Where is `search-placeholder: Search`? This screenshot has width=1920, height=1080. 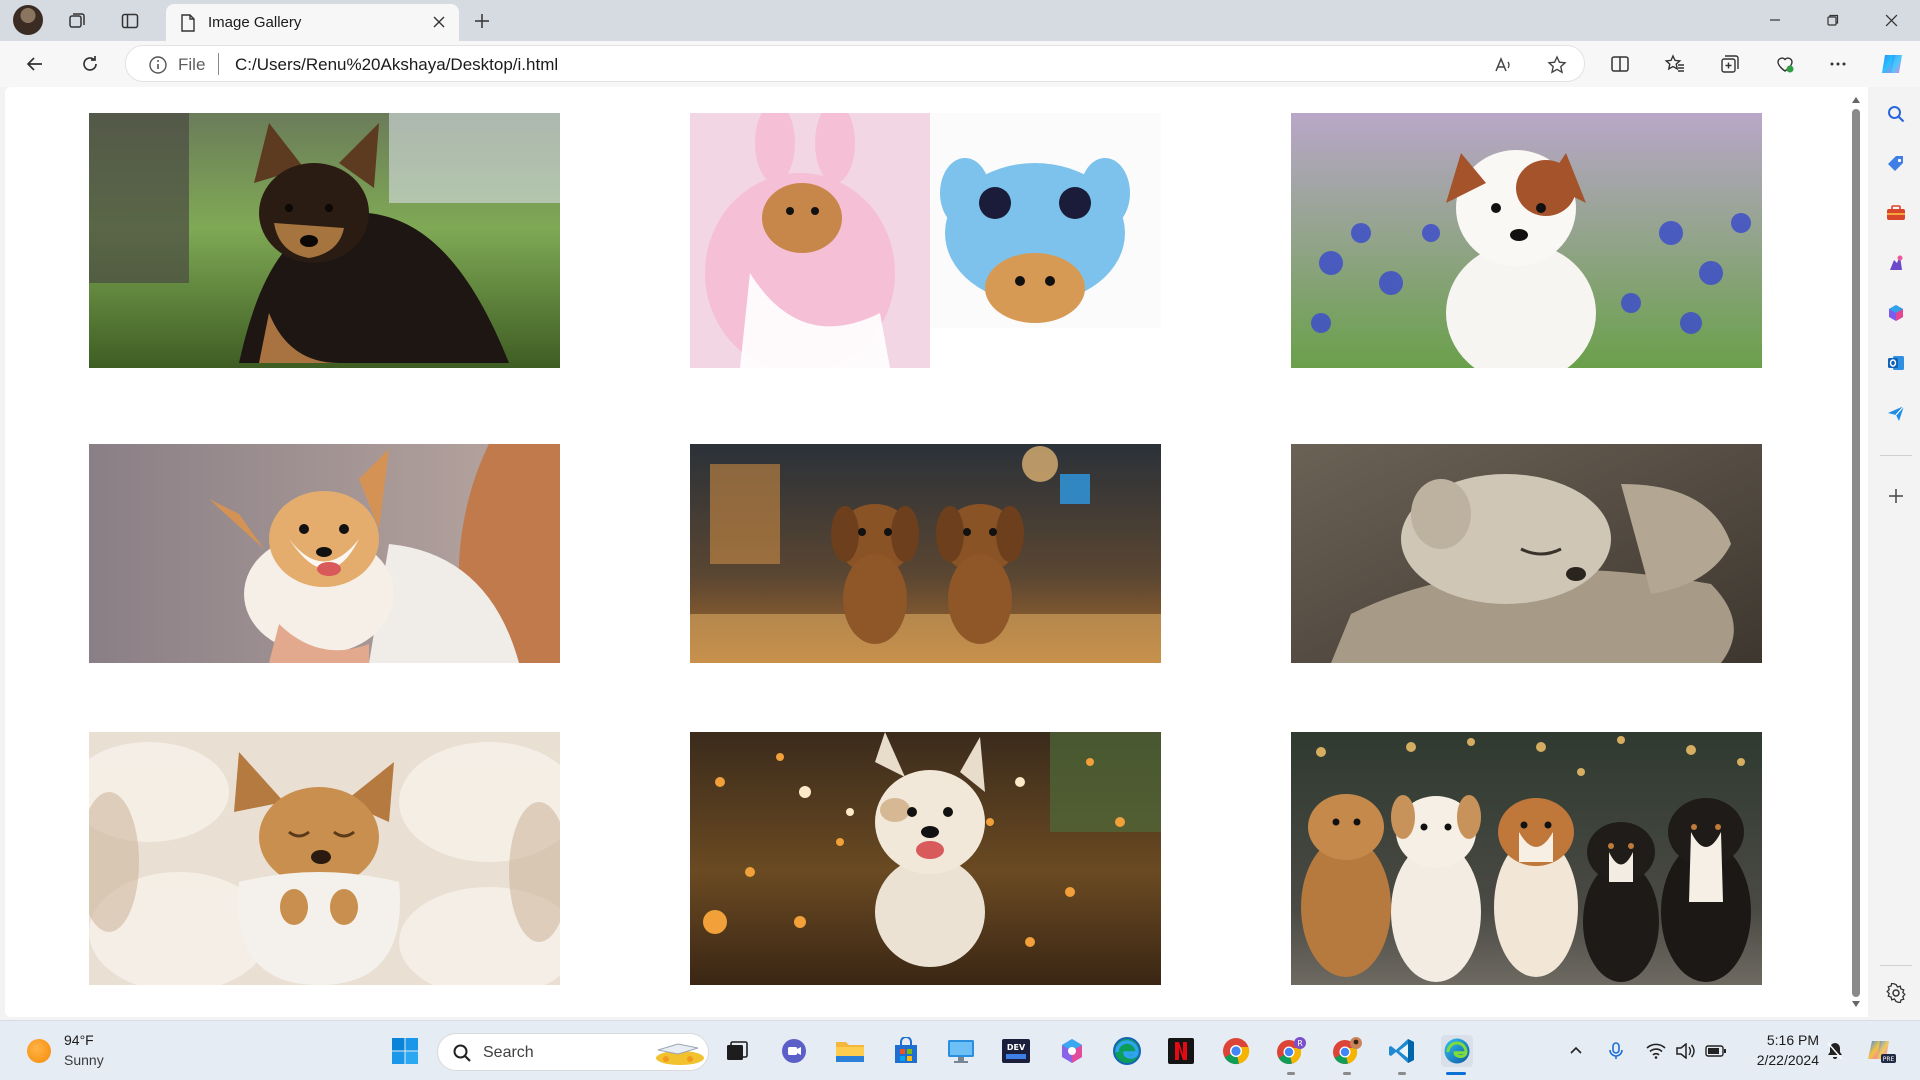 search-placeholder: Search is located at coordinates (508, 1052).